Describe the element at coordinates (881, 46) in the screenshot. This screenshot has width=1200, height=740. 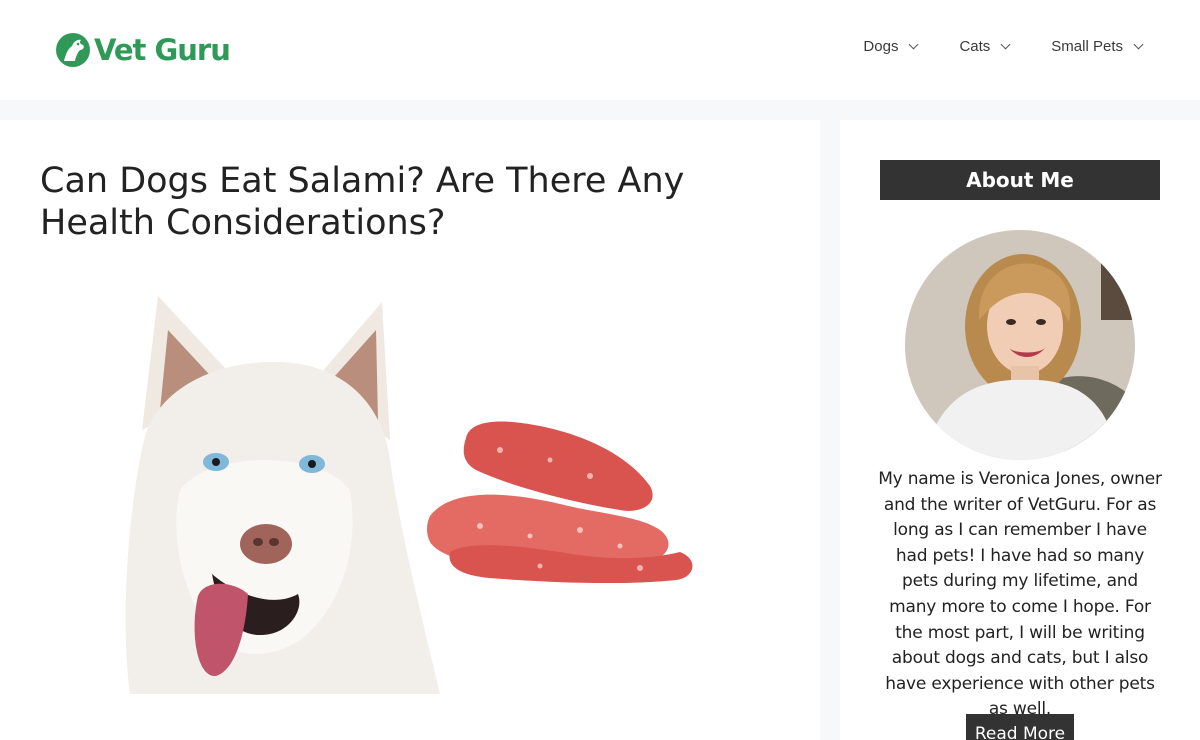
I see `nav-label: Dogs` at that location.